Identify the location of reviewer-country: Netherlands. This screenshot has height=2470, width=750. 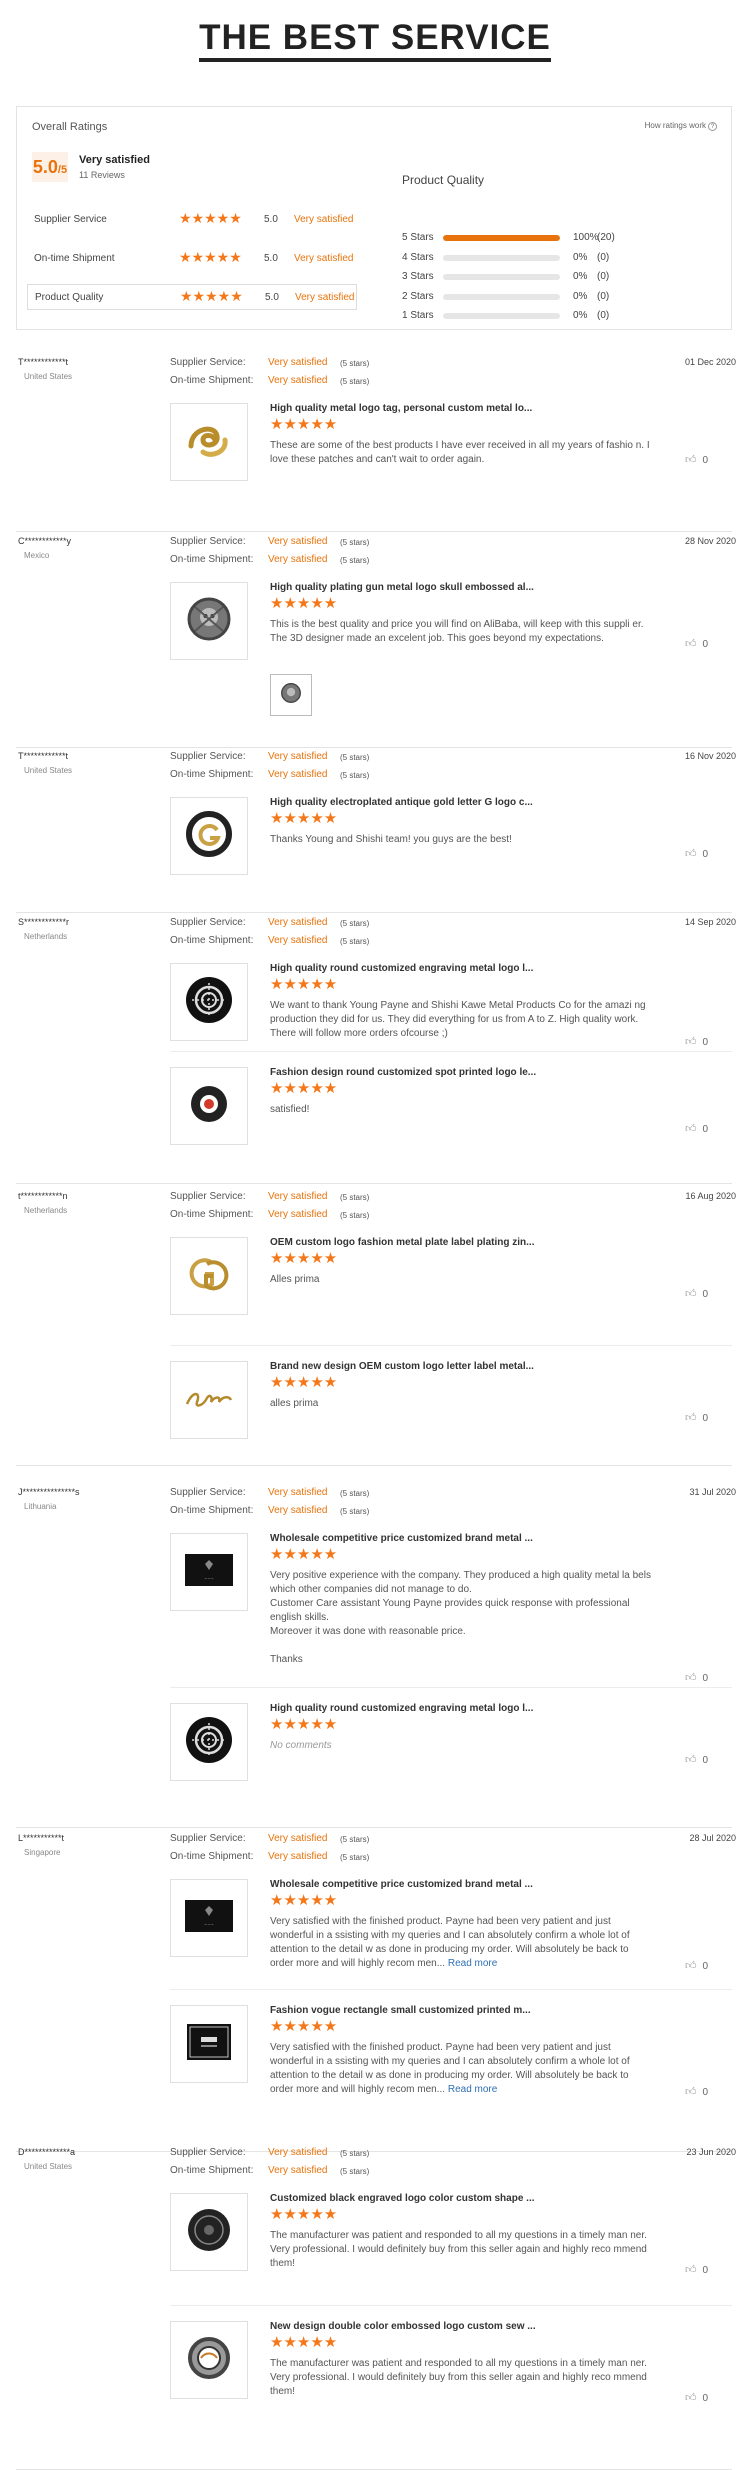
(46, 1210).